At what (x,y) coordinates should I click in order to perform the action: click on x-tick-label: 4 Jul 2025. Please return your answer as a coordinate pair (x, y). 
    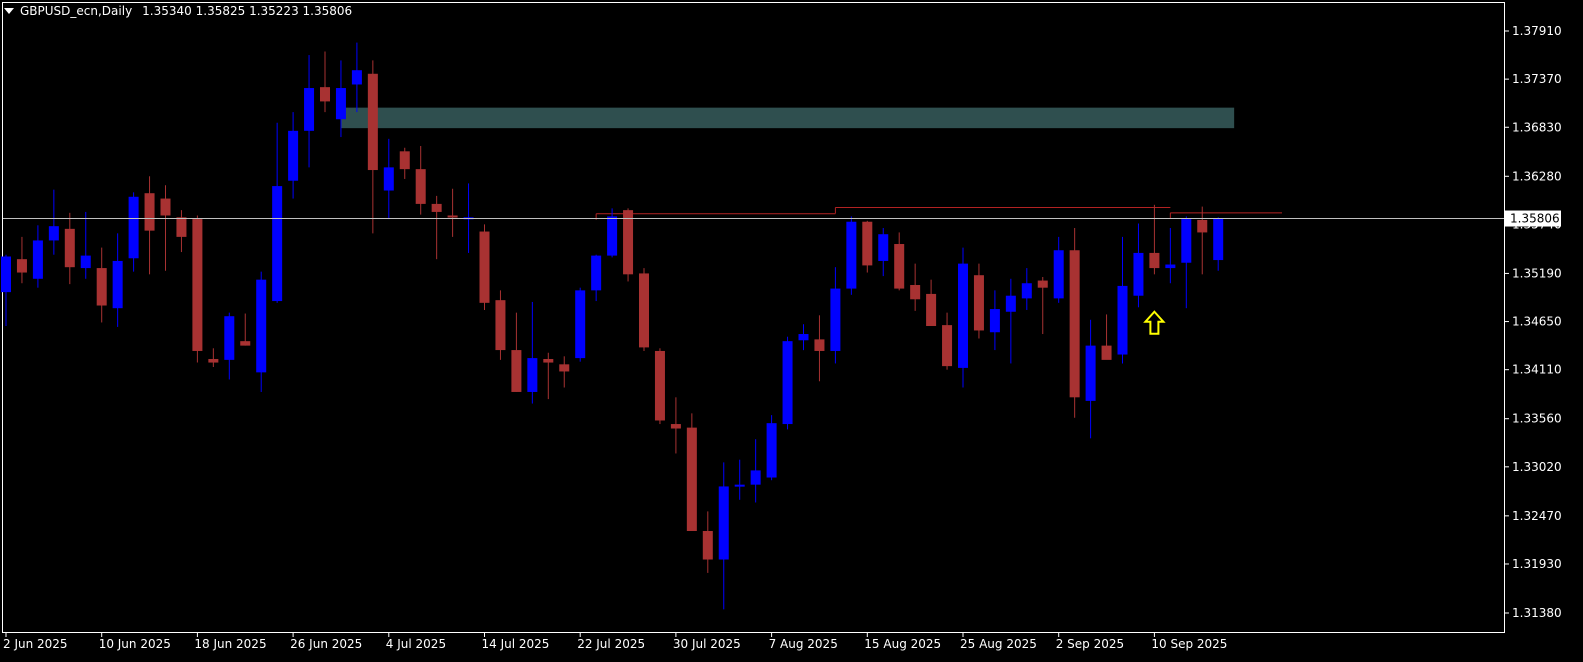
    Looking at the image, I should click on (416, 644).